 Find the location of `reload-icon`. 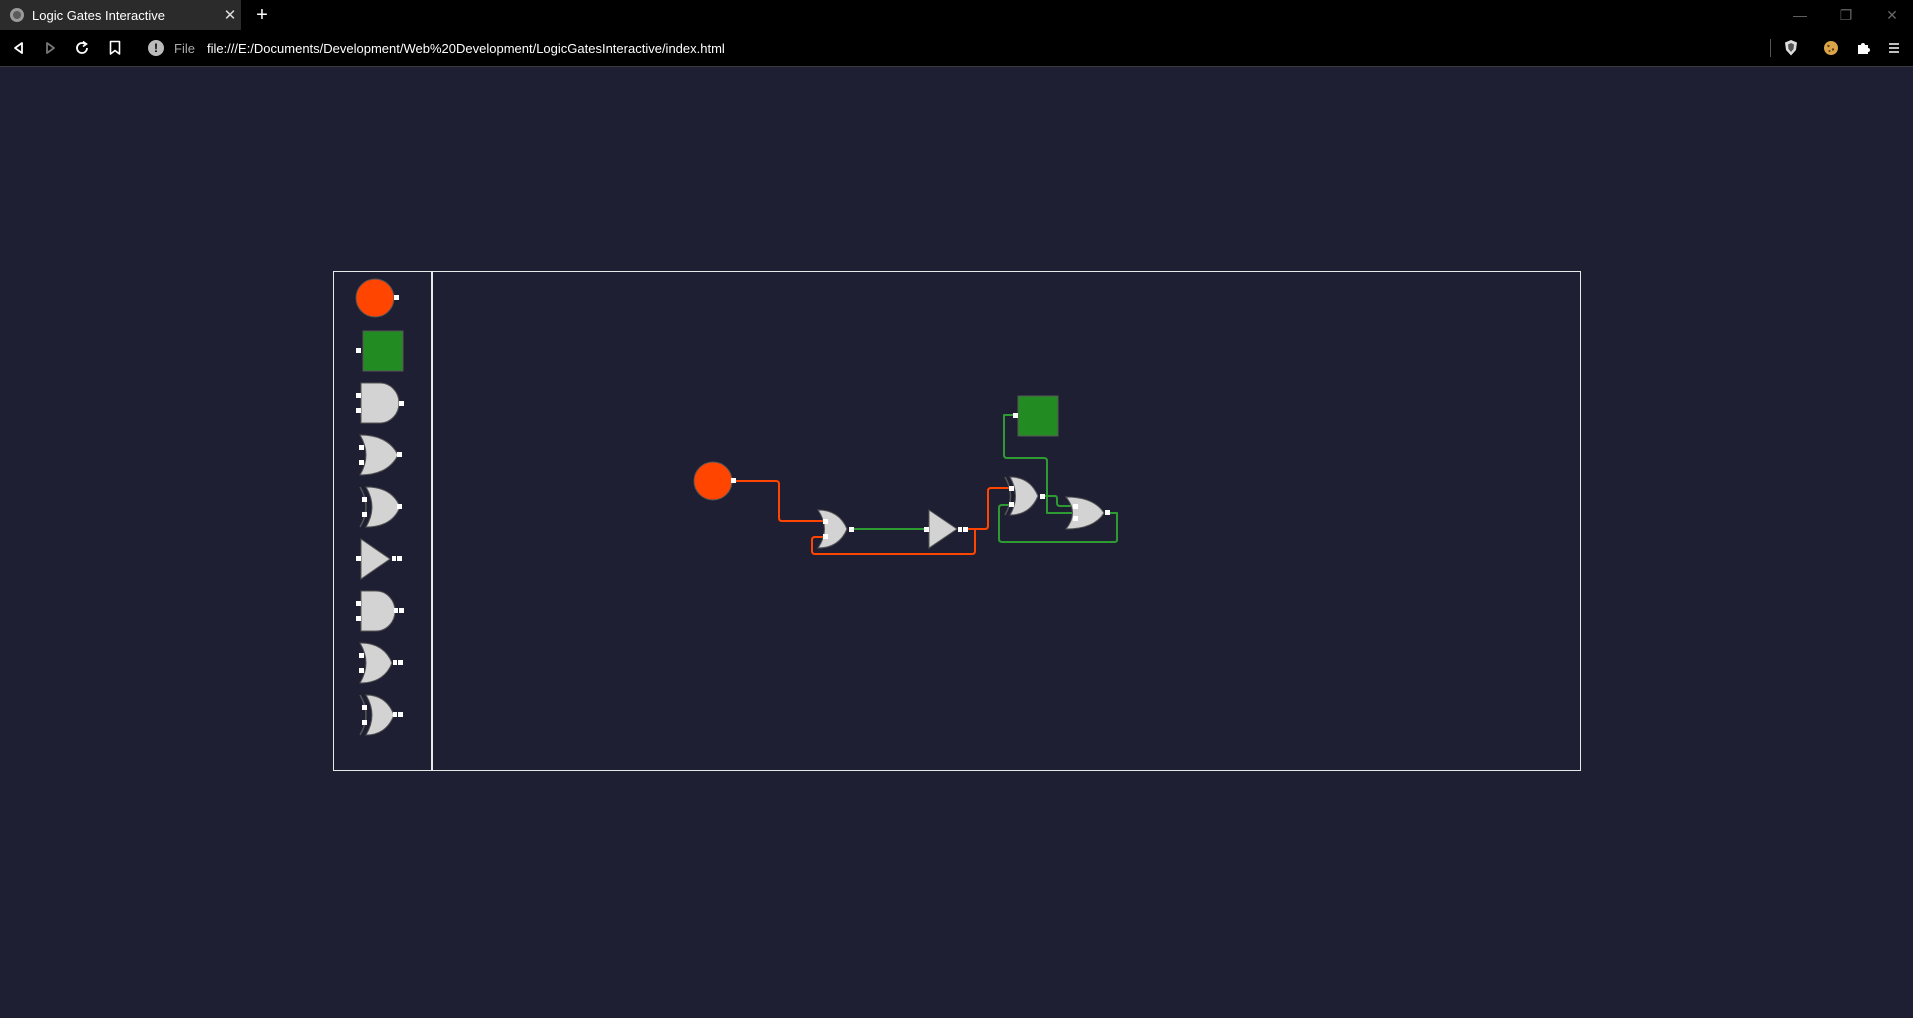

reload-icon is located at coordinates (82, 48).